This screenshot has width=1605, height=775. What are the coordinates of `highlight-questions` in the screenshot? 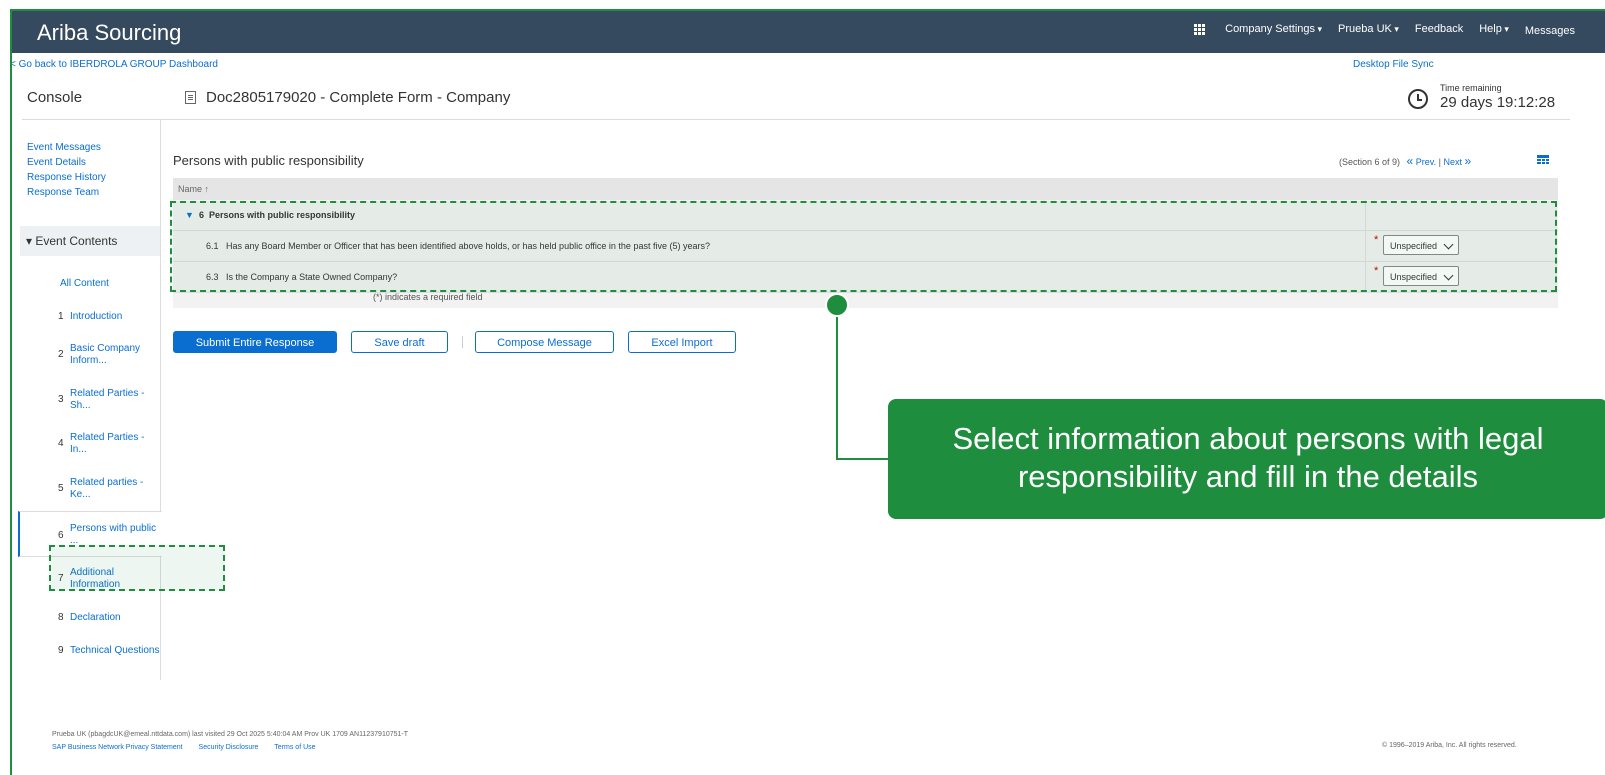 It's located at (863, 246).